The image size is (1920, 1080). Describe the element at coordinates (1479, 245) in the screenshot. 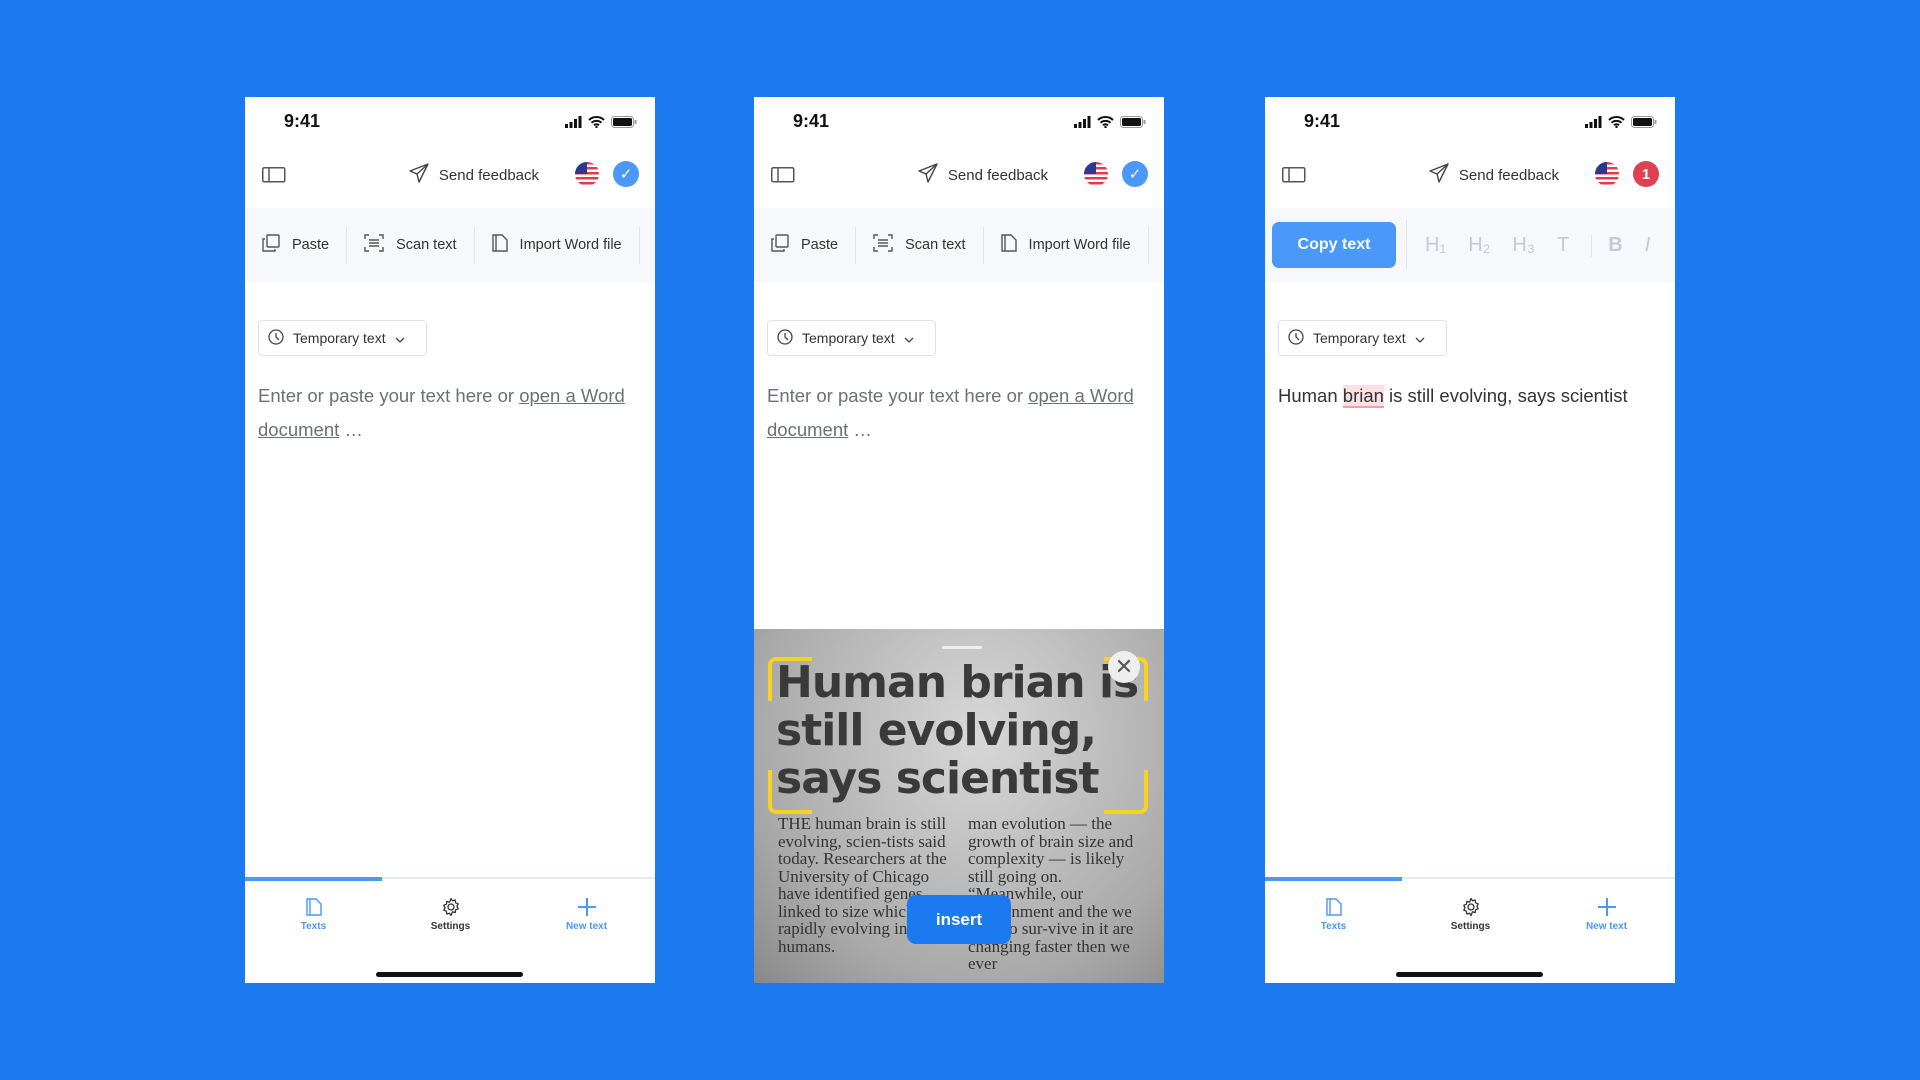

I see `format-button-1: H₂` at that location.